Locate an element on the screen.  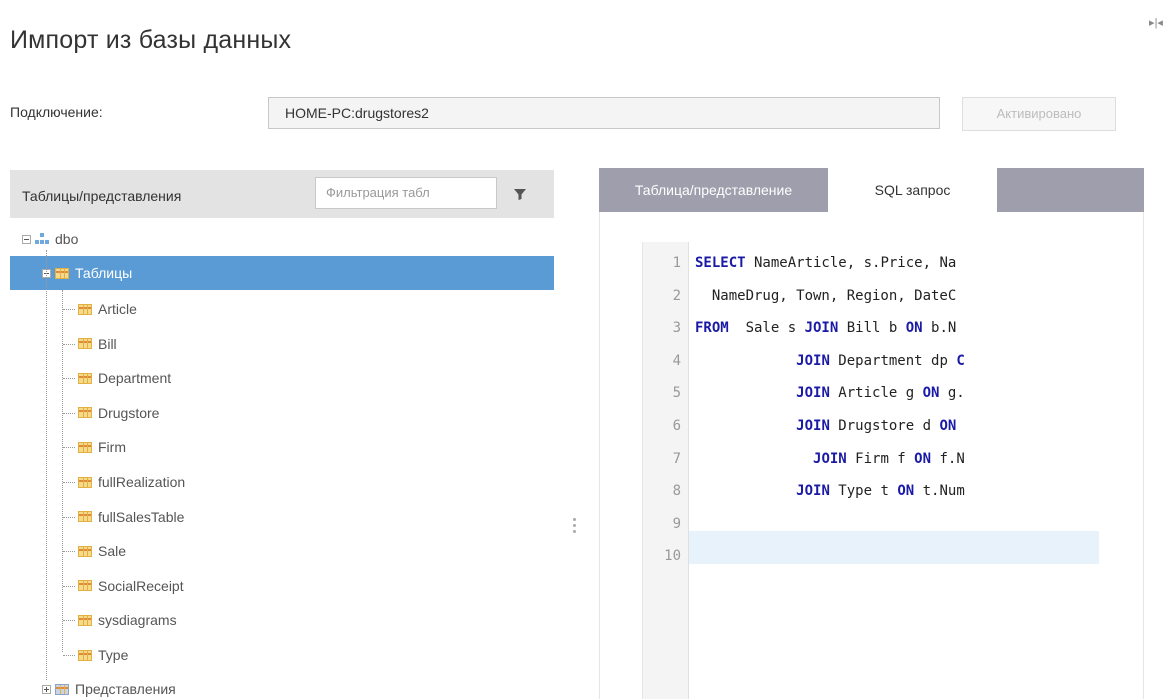
tree-label-tables: Таблицы is located at coordinates (104, 273).